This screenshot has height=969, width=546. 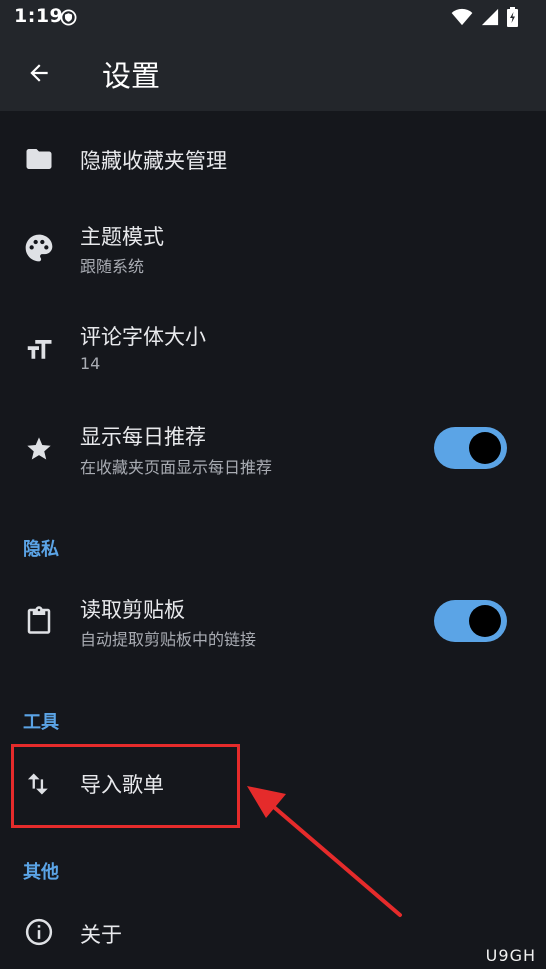 What do you see at coordinates (176, 467) in the screenshot?
I see `daily-recommend-description: 在收藏夹页面显示每日推荐` at bounding box center [176, 467].